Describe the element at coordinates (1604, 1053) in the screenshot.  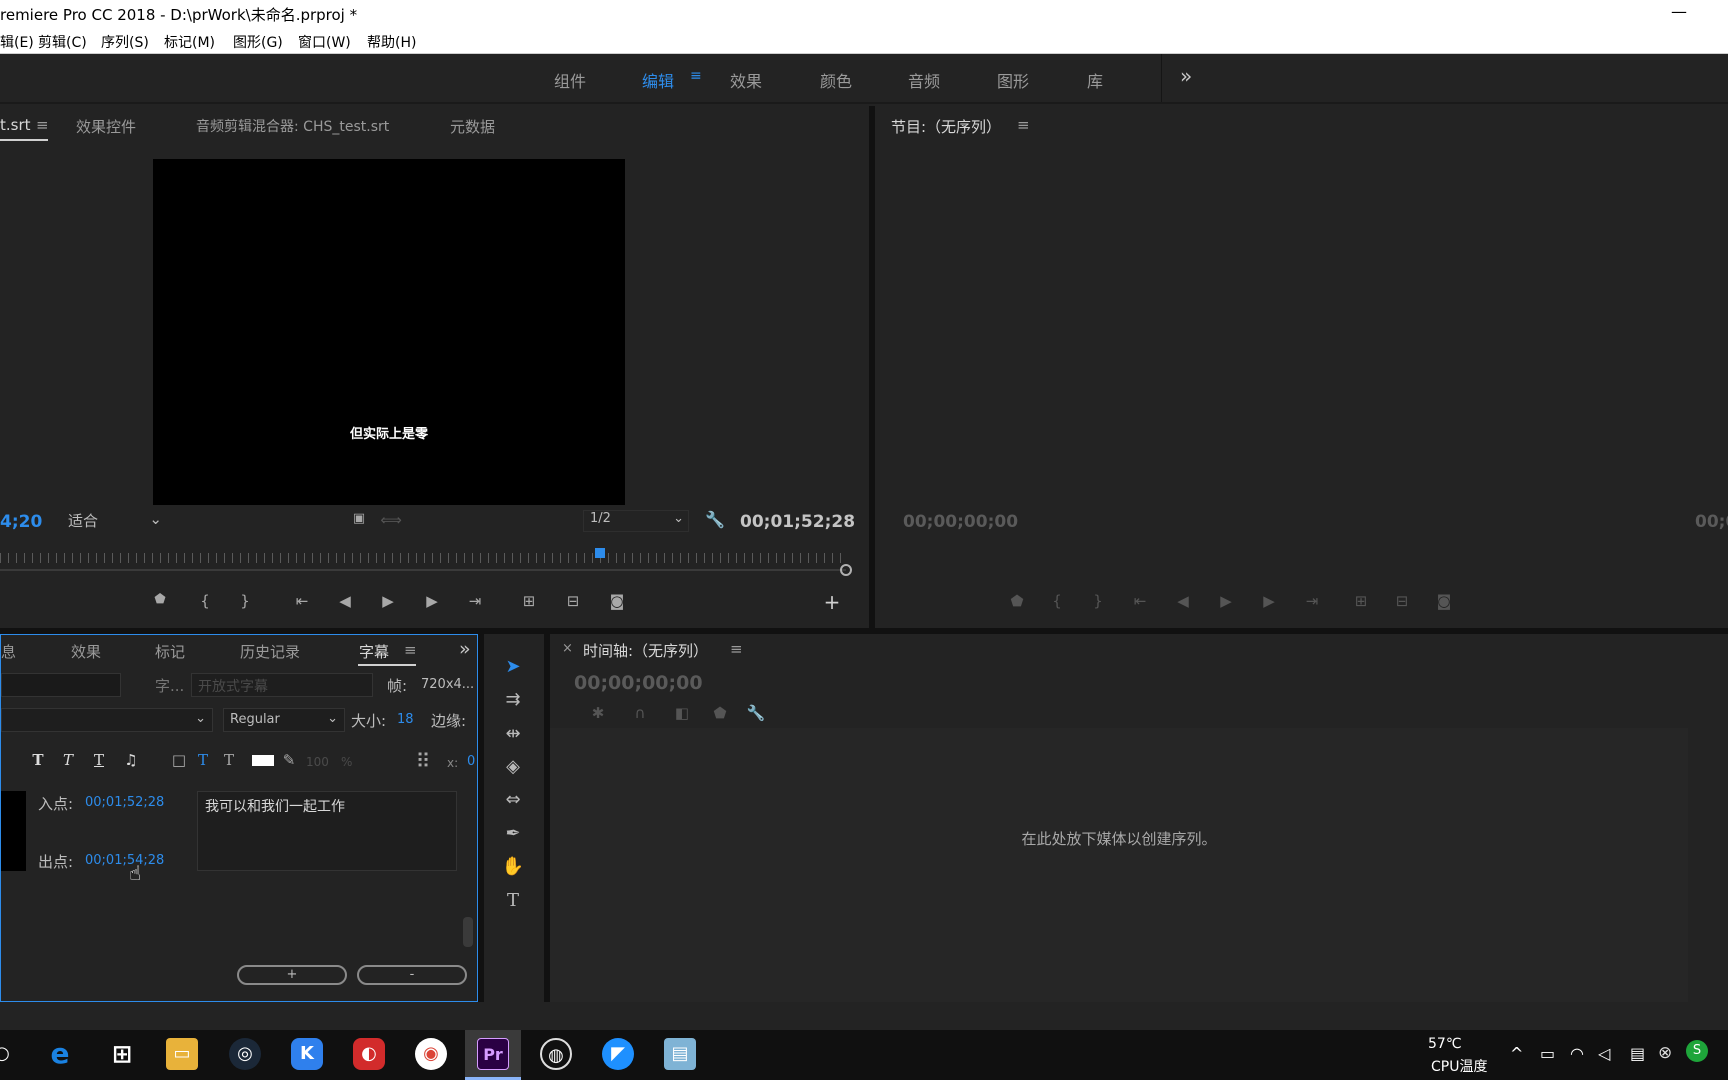
I see `volume-icon: ◁` at that location.